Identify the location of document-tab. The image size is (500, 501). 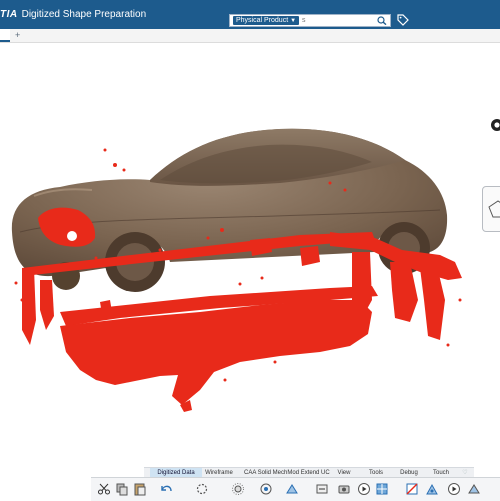
(5, 35).